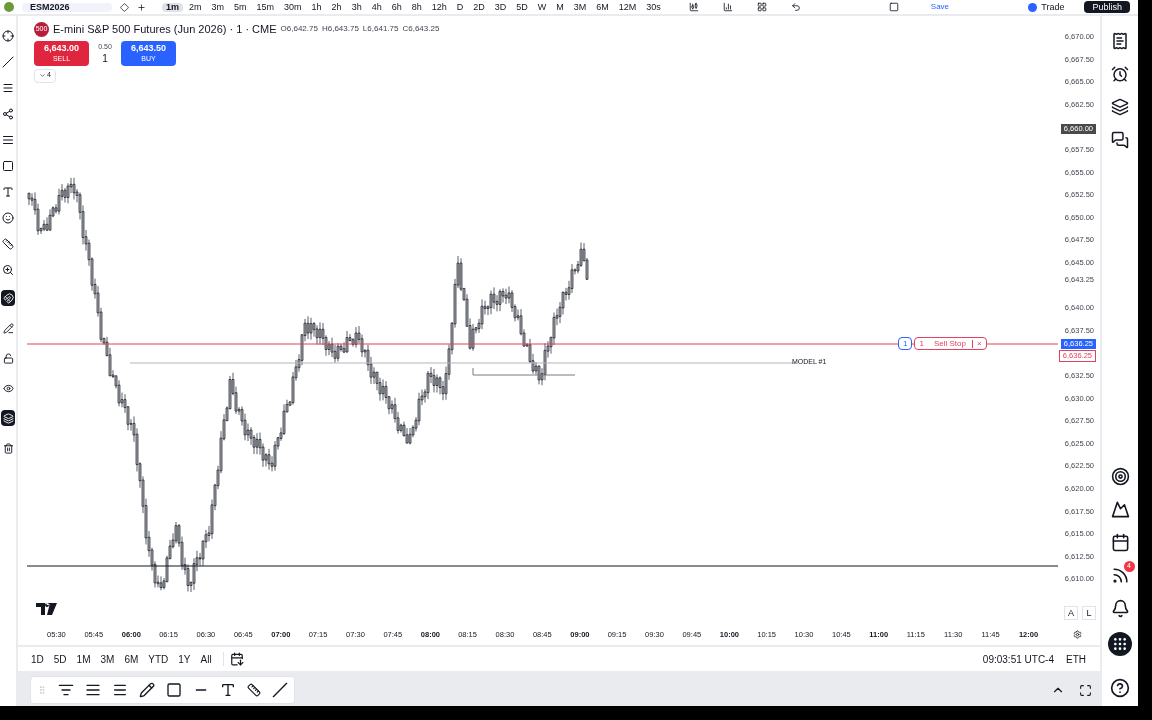 The height and width of the screenshot is (720, 1152). Describe the element at coordinates (1120, 688) in the screenshot. I see `help-icon` at that location.